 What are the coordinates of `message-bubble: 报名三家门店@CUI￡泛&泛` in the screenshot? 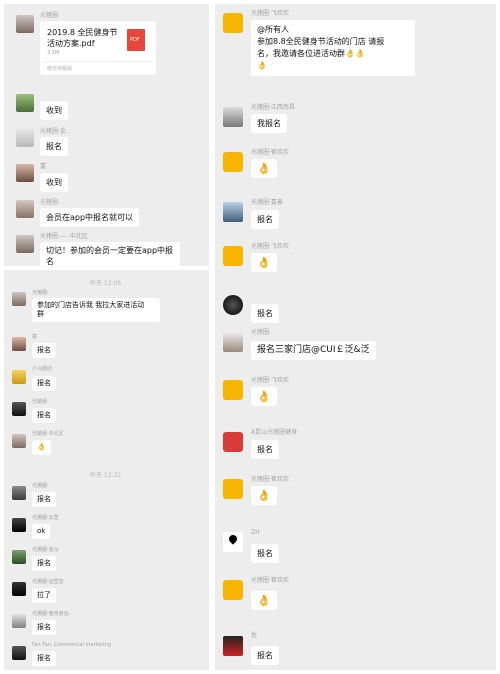 It's located at (313, 350).